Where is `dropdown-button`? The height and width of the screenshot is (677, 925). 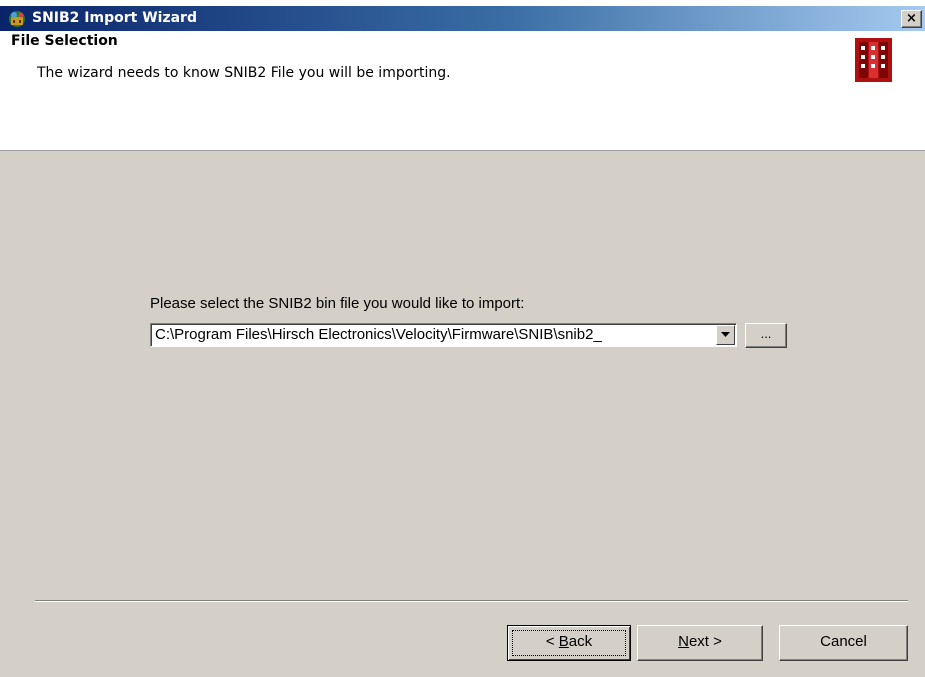
dropdown-button is located at coordinates (725, 335).